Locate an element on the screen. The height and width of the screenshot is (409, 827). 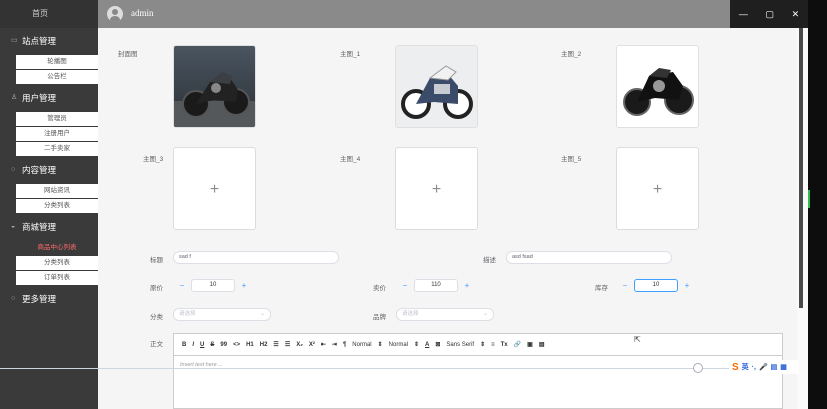
bold-button: B is located at coordinates (184, 345).